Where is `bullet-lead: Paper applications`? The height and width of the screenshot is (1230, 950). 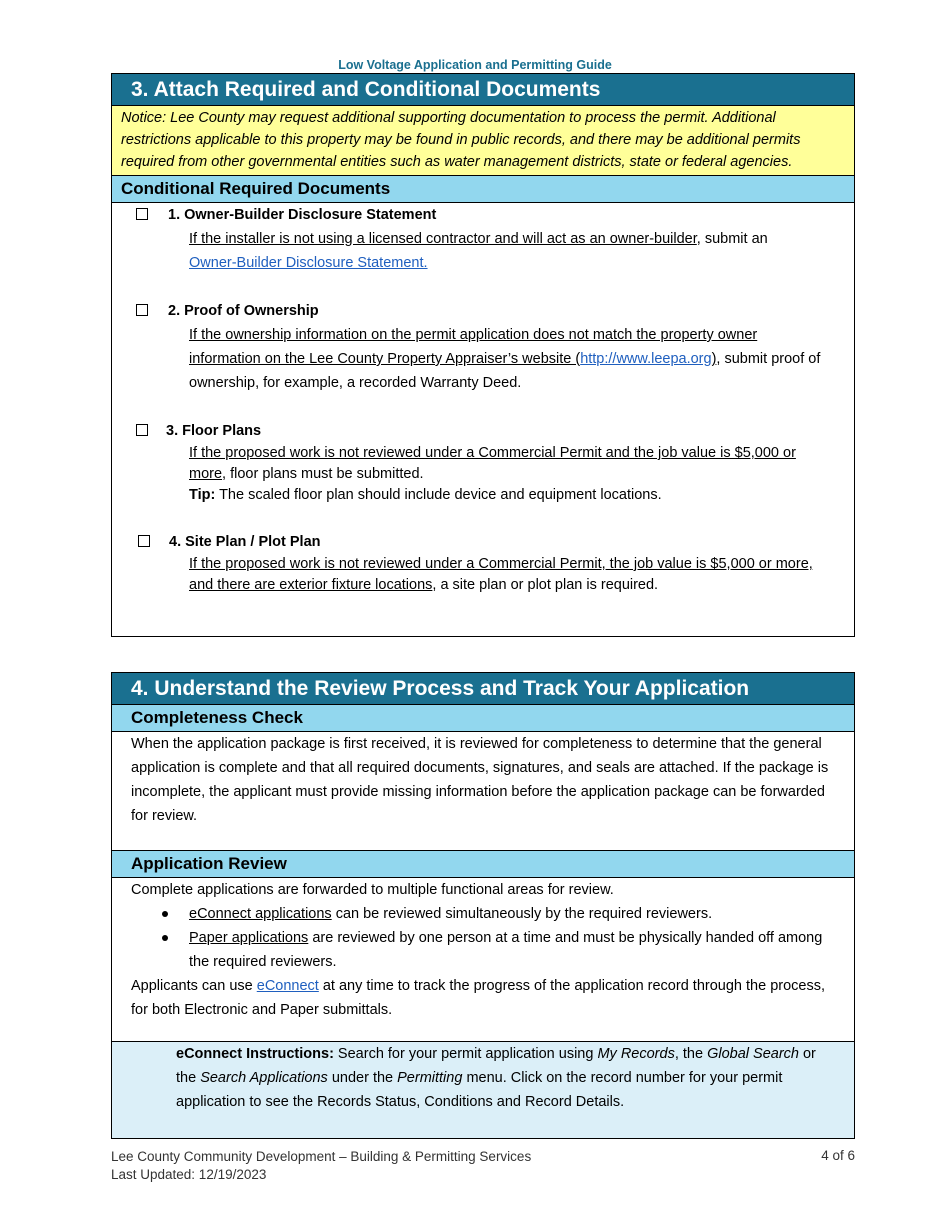
bullet-lead: Paper applications is located at coordinates (249, 938).